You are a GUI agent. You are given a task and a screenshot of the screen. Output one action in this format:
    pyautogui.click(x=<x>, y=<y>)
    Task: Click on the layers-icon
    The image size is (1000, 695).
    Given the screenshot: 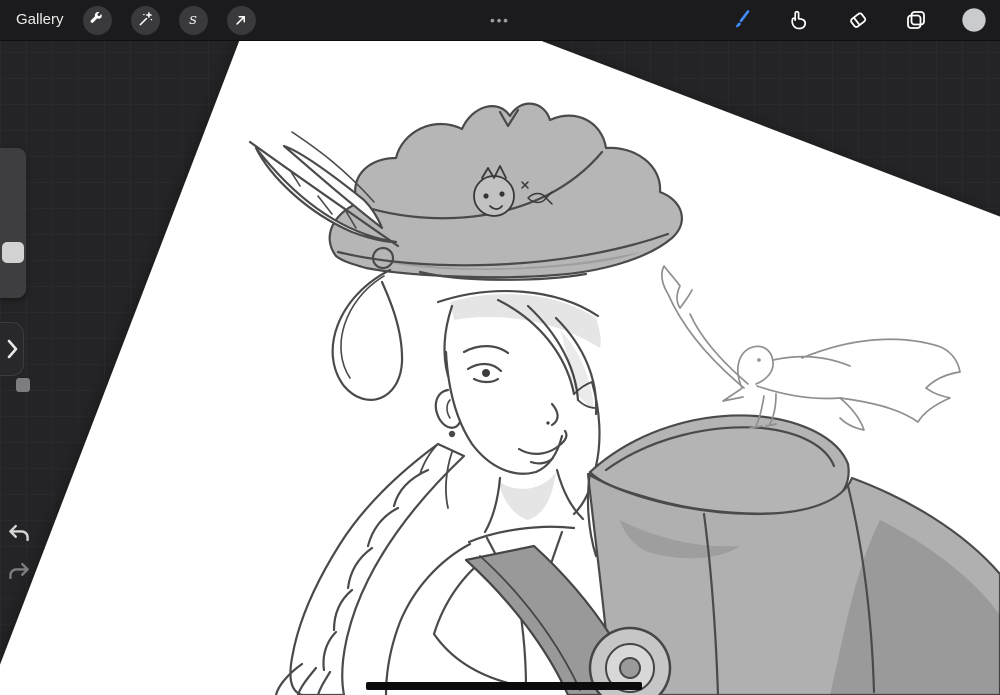 What is the action you would take?
    pyautogui.click(x=916, y=20)
    